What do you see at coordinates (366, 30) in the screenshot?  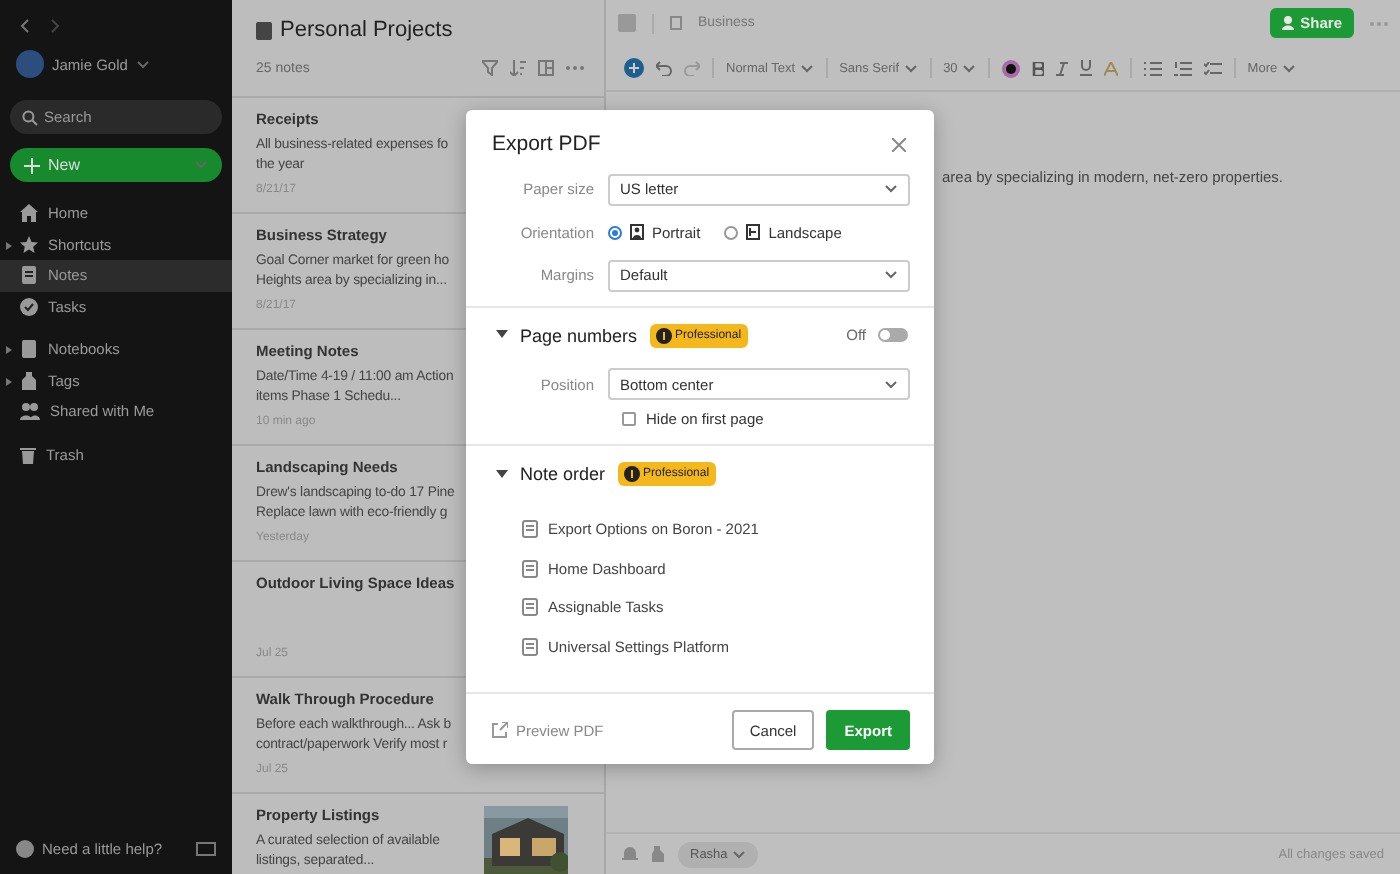 I see `notebook-title: Personal Projects` at bounding box center [366, 30].